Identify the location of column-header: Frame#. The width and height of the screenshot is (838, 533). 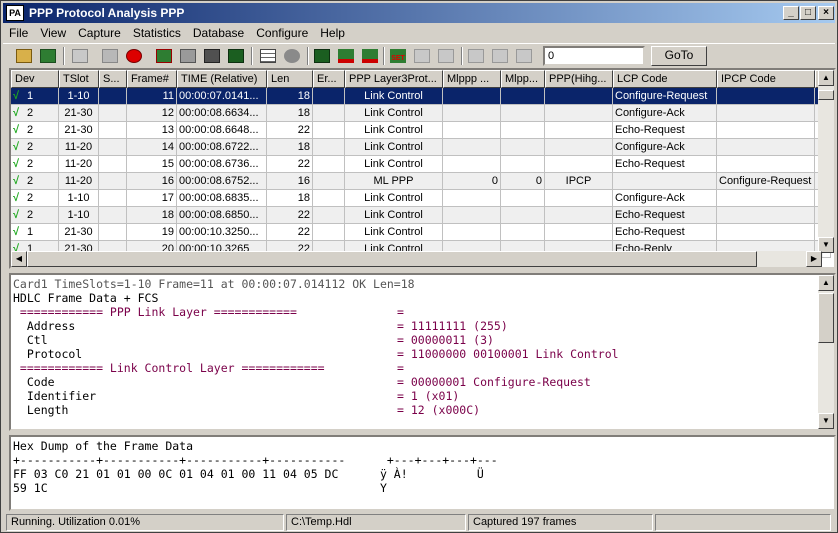
(152, 79).